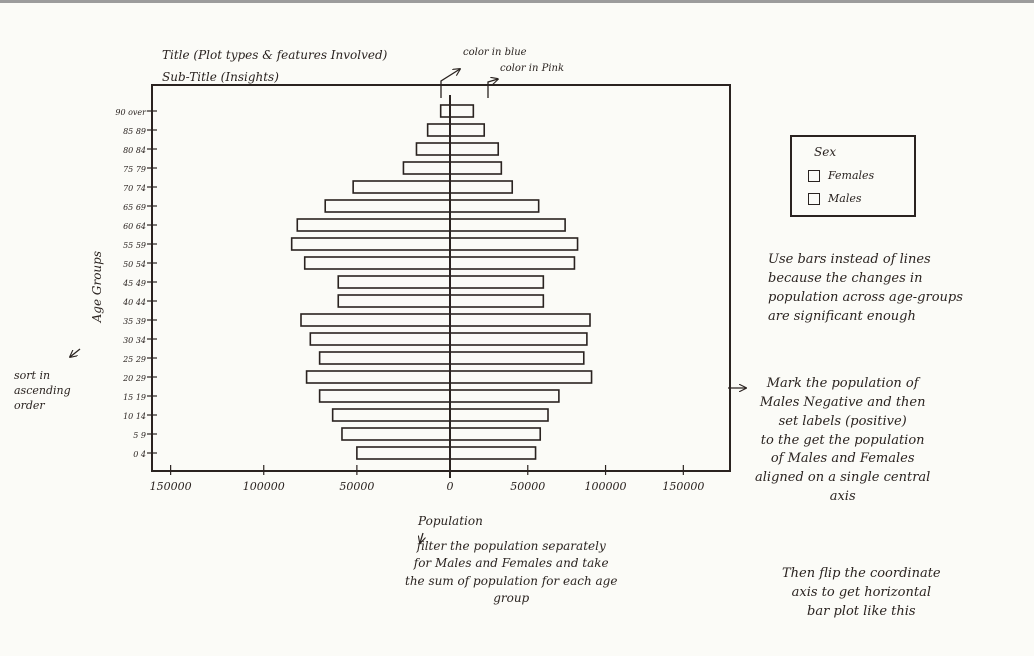 The height and width of the screenshot is (656, 1034). Describe the element at coordinates (427, 479) in the screenshot. I see `x-tick-group: 150000 100000 50000 0 50000 100000 150000` at that location.